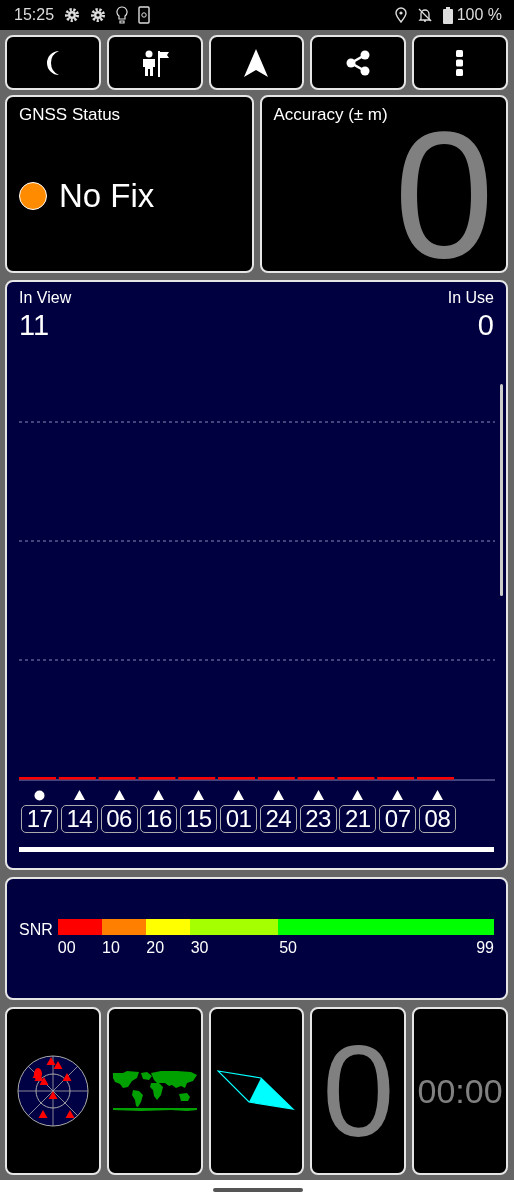 This screenshot has width=514, height=1200. What do you see at coordinates (288, 948) in the screenshot?
I see `scale-label: 50` at bounding box center [288, 948].